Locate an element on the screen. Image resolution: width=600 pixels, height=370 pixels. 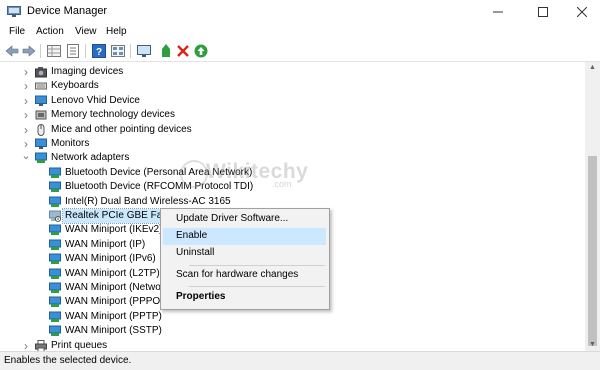
tree-item-label: WAN Miniport (IP) is located at coordinates (105, 244).